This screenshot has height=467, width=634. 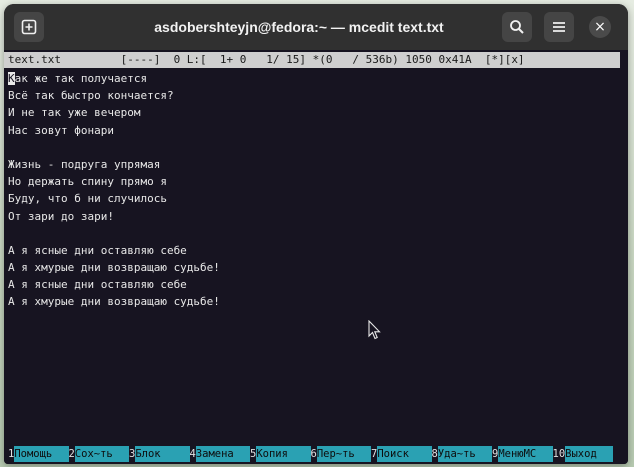 I want to click on editor-line: Нас зовут фонари, so click(x=61, y=130).